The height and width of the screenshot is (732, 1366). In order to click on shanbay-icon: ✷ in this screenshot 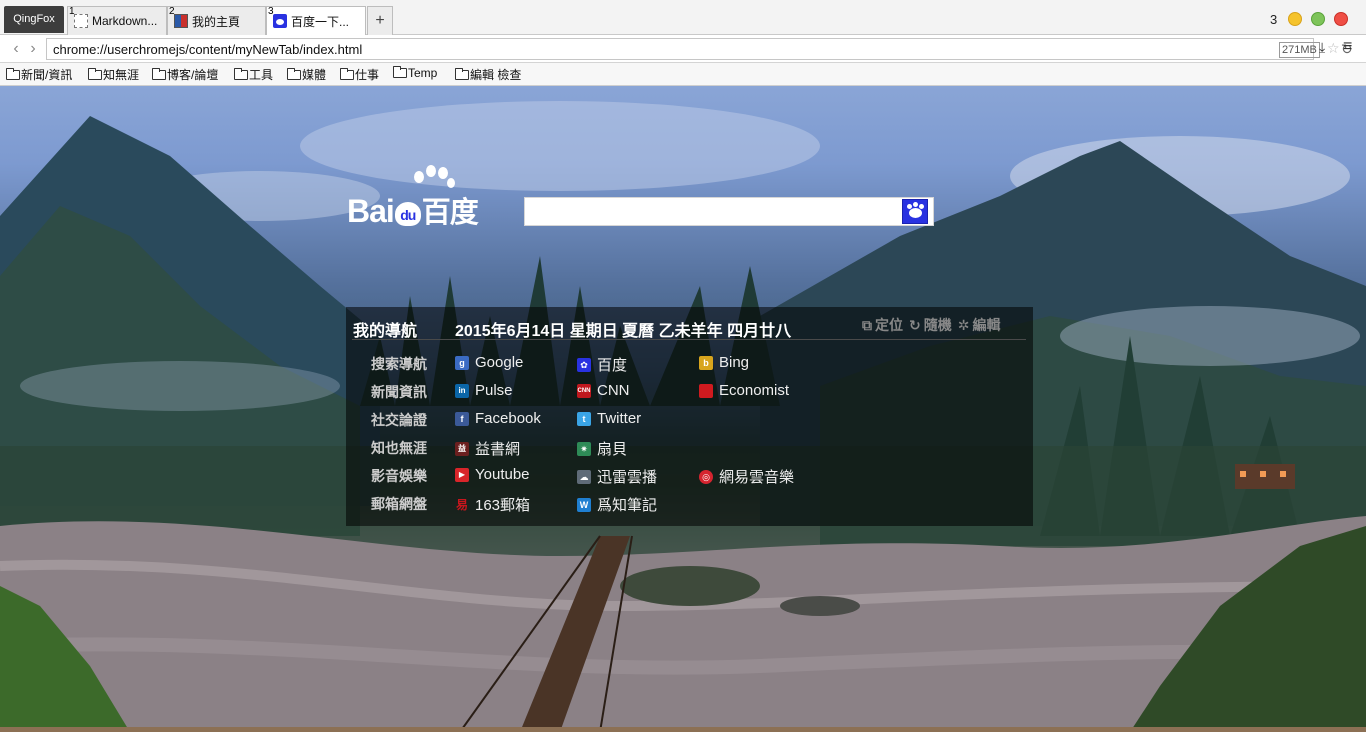, I will do `click(584, 448)`.